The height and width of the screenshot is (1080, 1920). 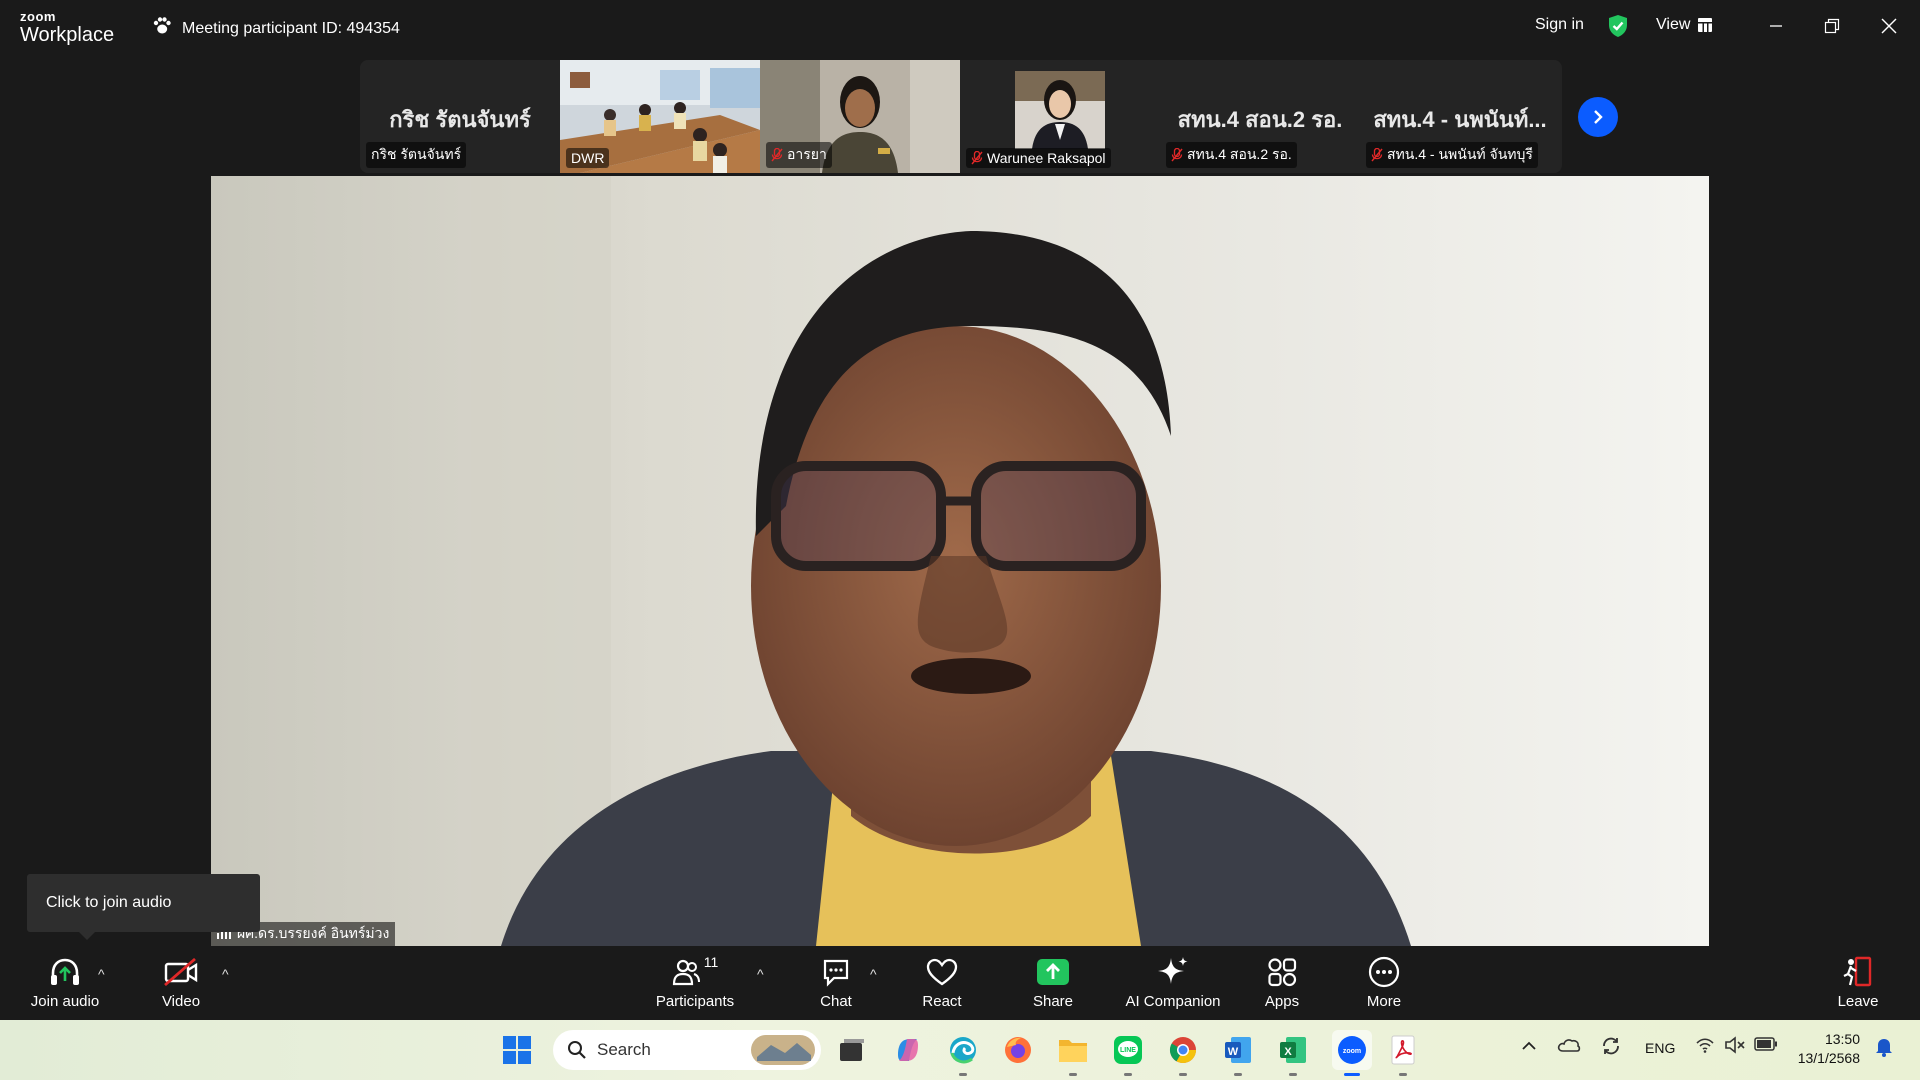 I want to click on search-icon, so click(x=577, y=1050).